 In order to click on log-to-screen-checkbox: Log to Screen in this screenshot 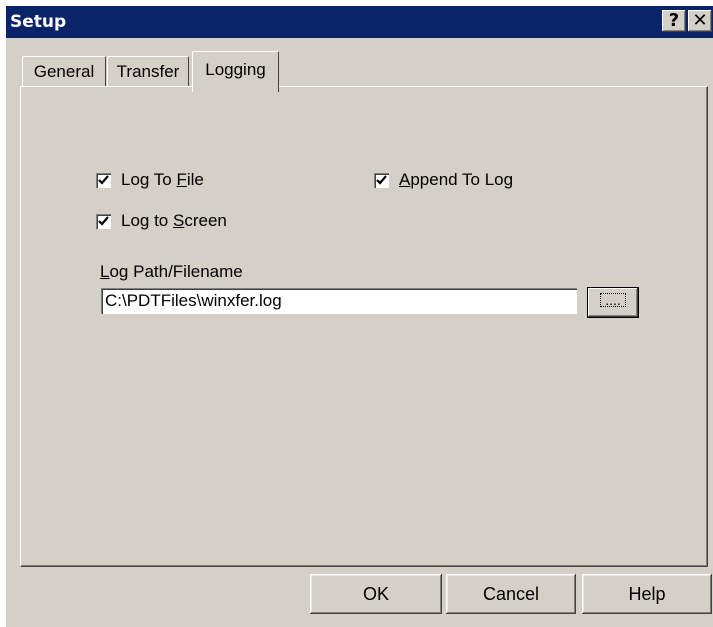, I will do `click(161, 221)`.